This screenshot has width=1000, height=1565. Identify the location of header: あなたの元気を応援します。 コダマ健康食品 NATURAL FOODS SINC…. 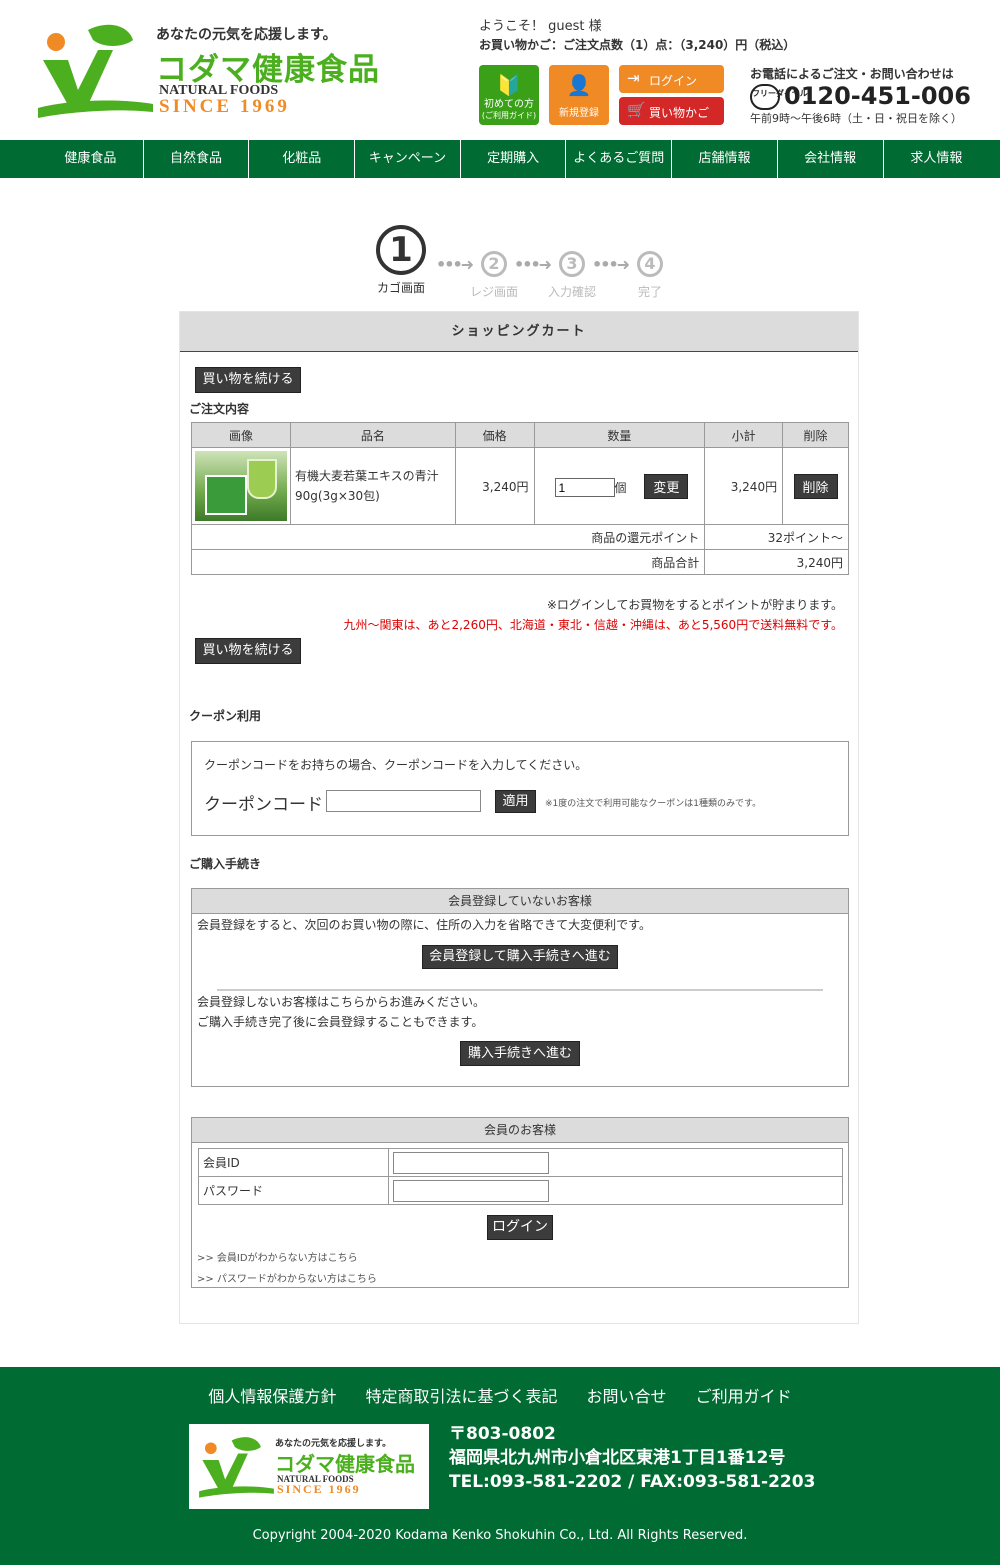
(500, 70).